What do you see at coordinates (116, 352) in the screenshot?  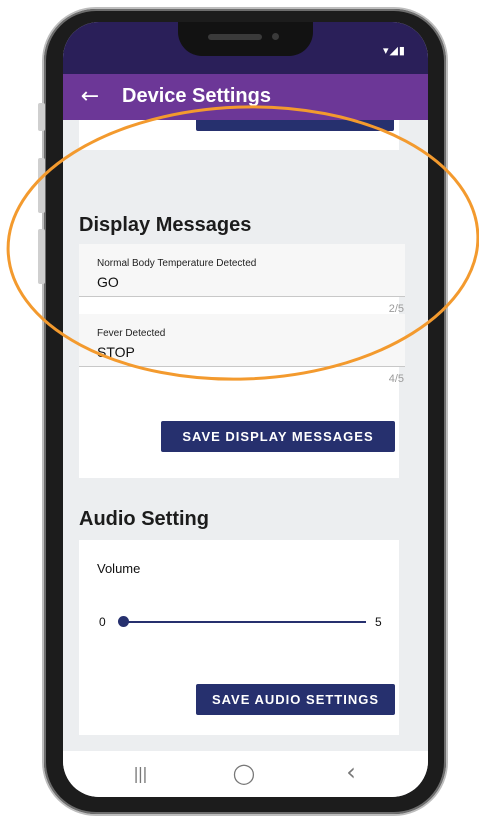 I see `field-value: STOP` at bounding box center [116, 352].